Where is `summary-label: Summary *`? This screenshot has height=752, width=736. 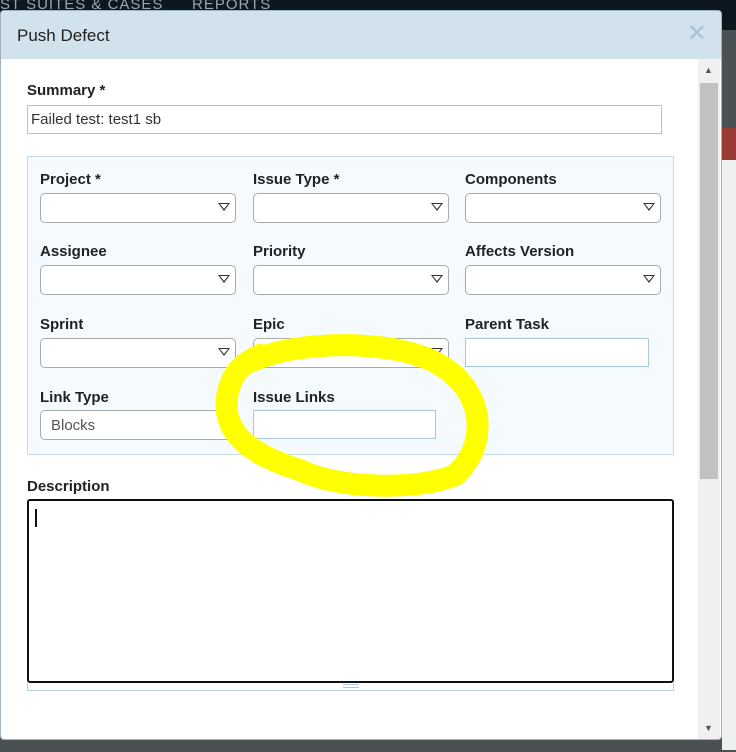
summary-label: Summary * is located at coordinates (66, 90).